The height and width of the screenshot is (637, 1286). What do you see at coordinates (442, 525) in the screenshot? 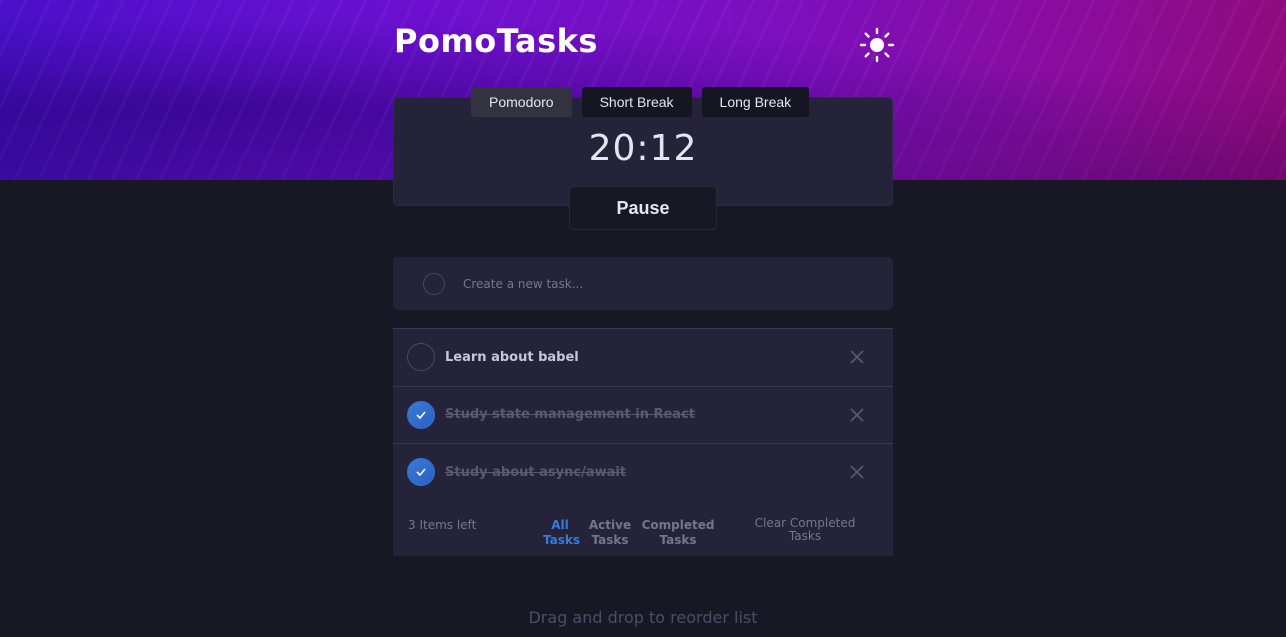
I see `items-left-count: 3 Items left` at bounding box center [442, 525].